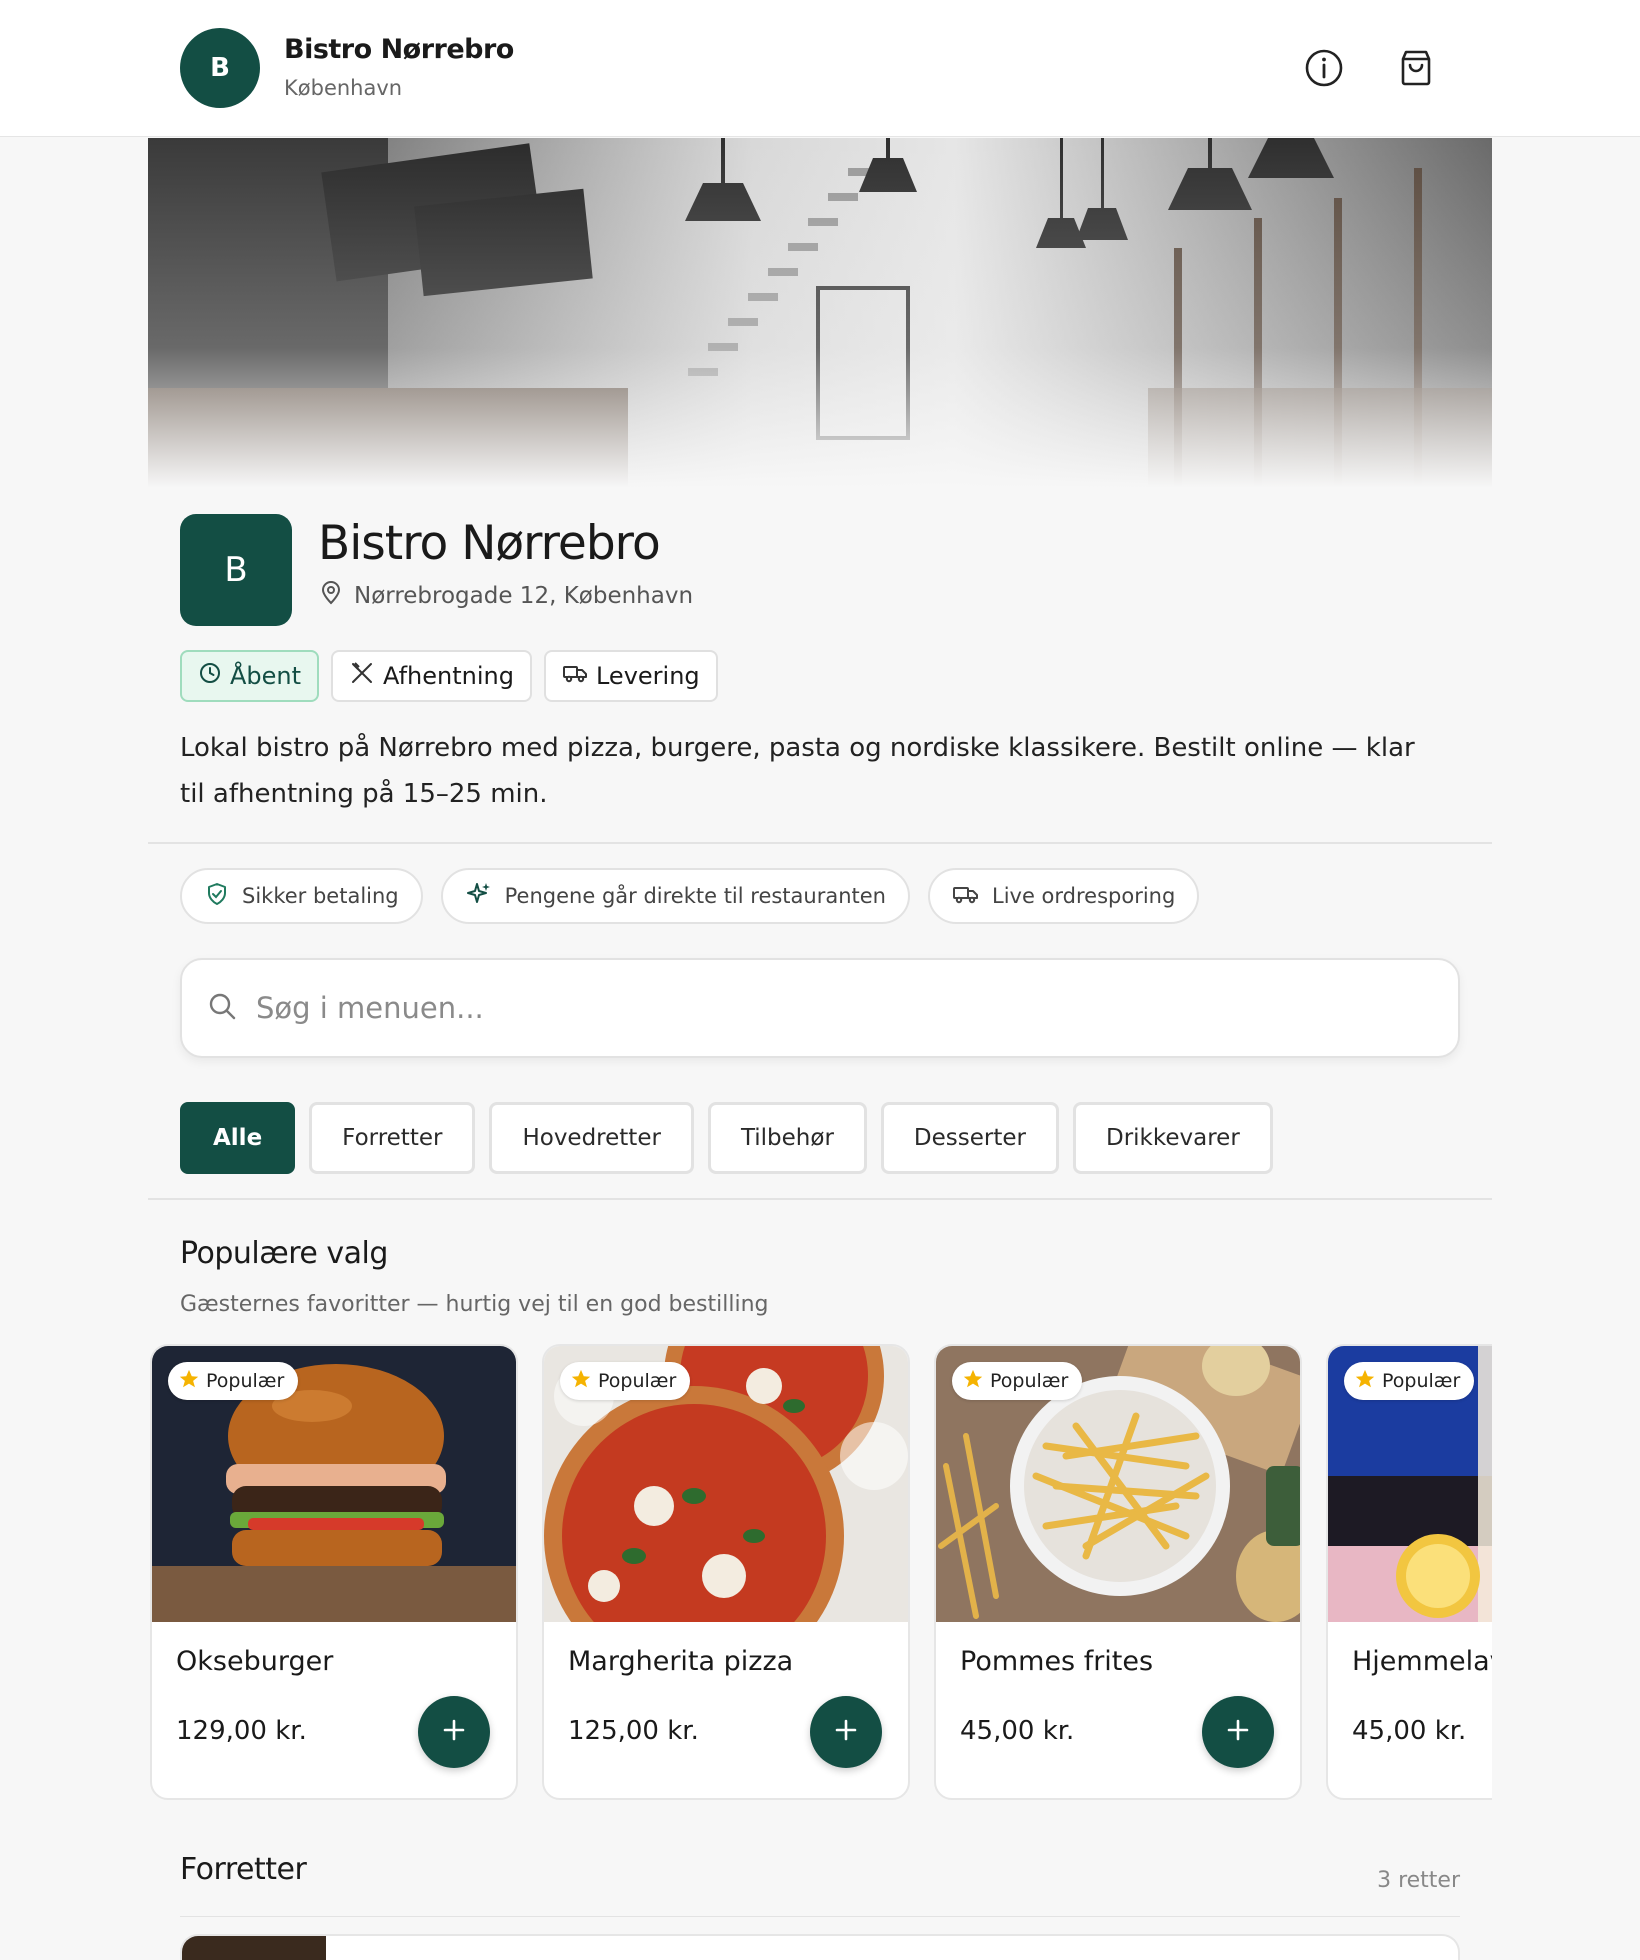  I want to click on category-tab-desserter: Desserter, so click(969, 1138).